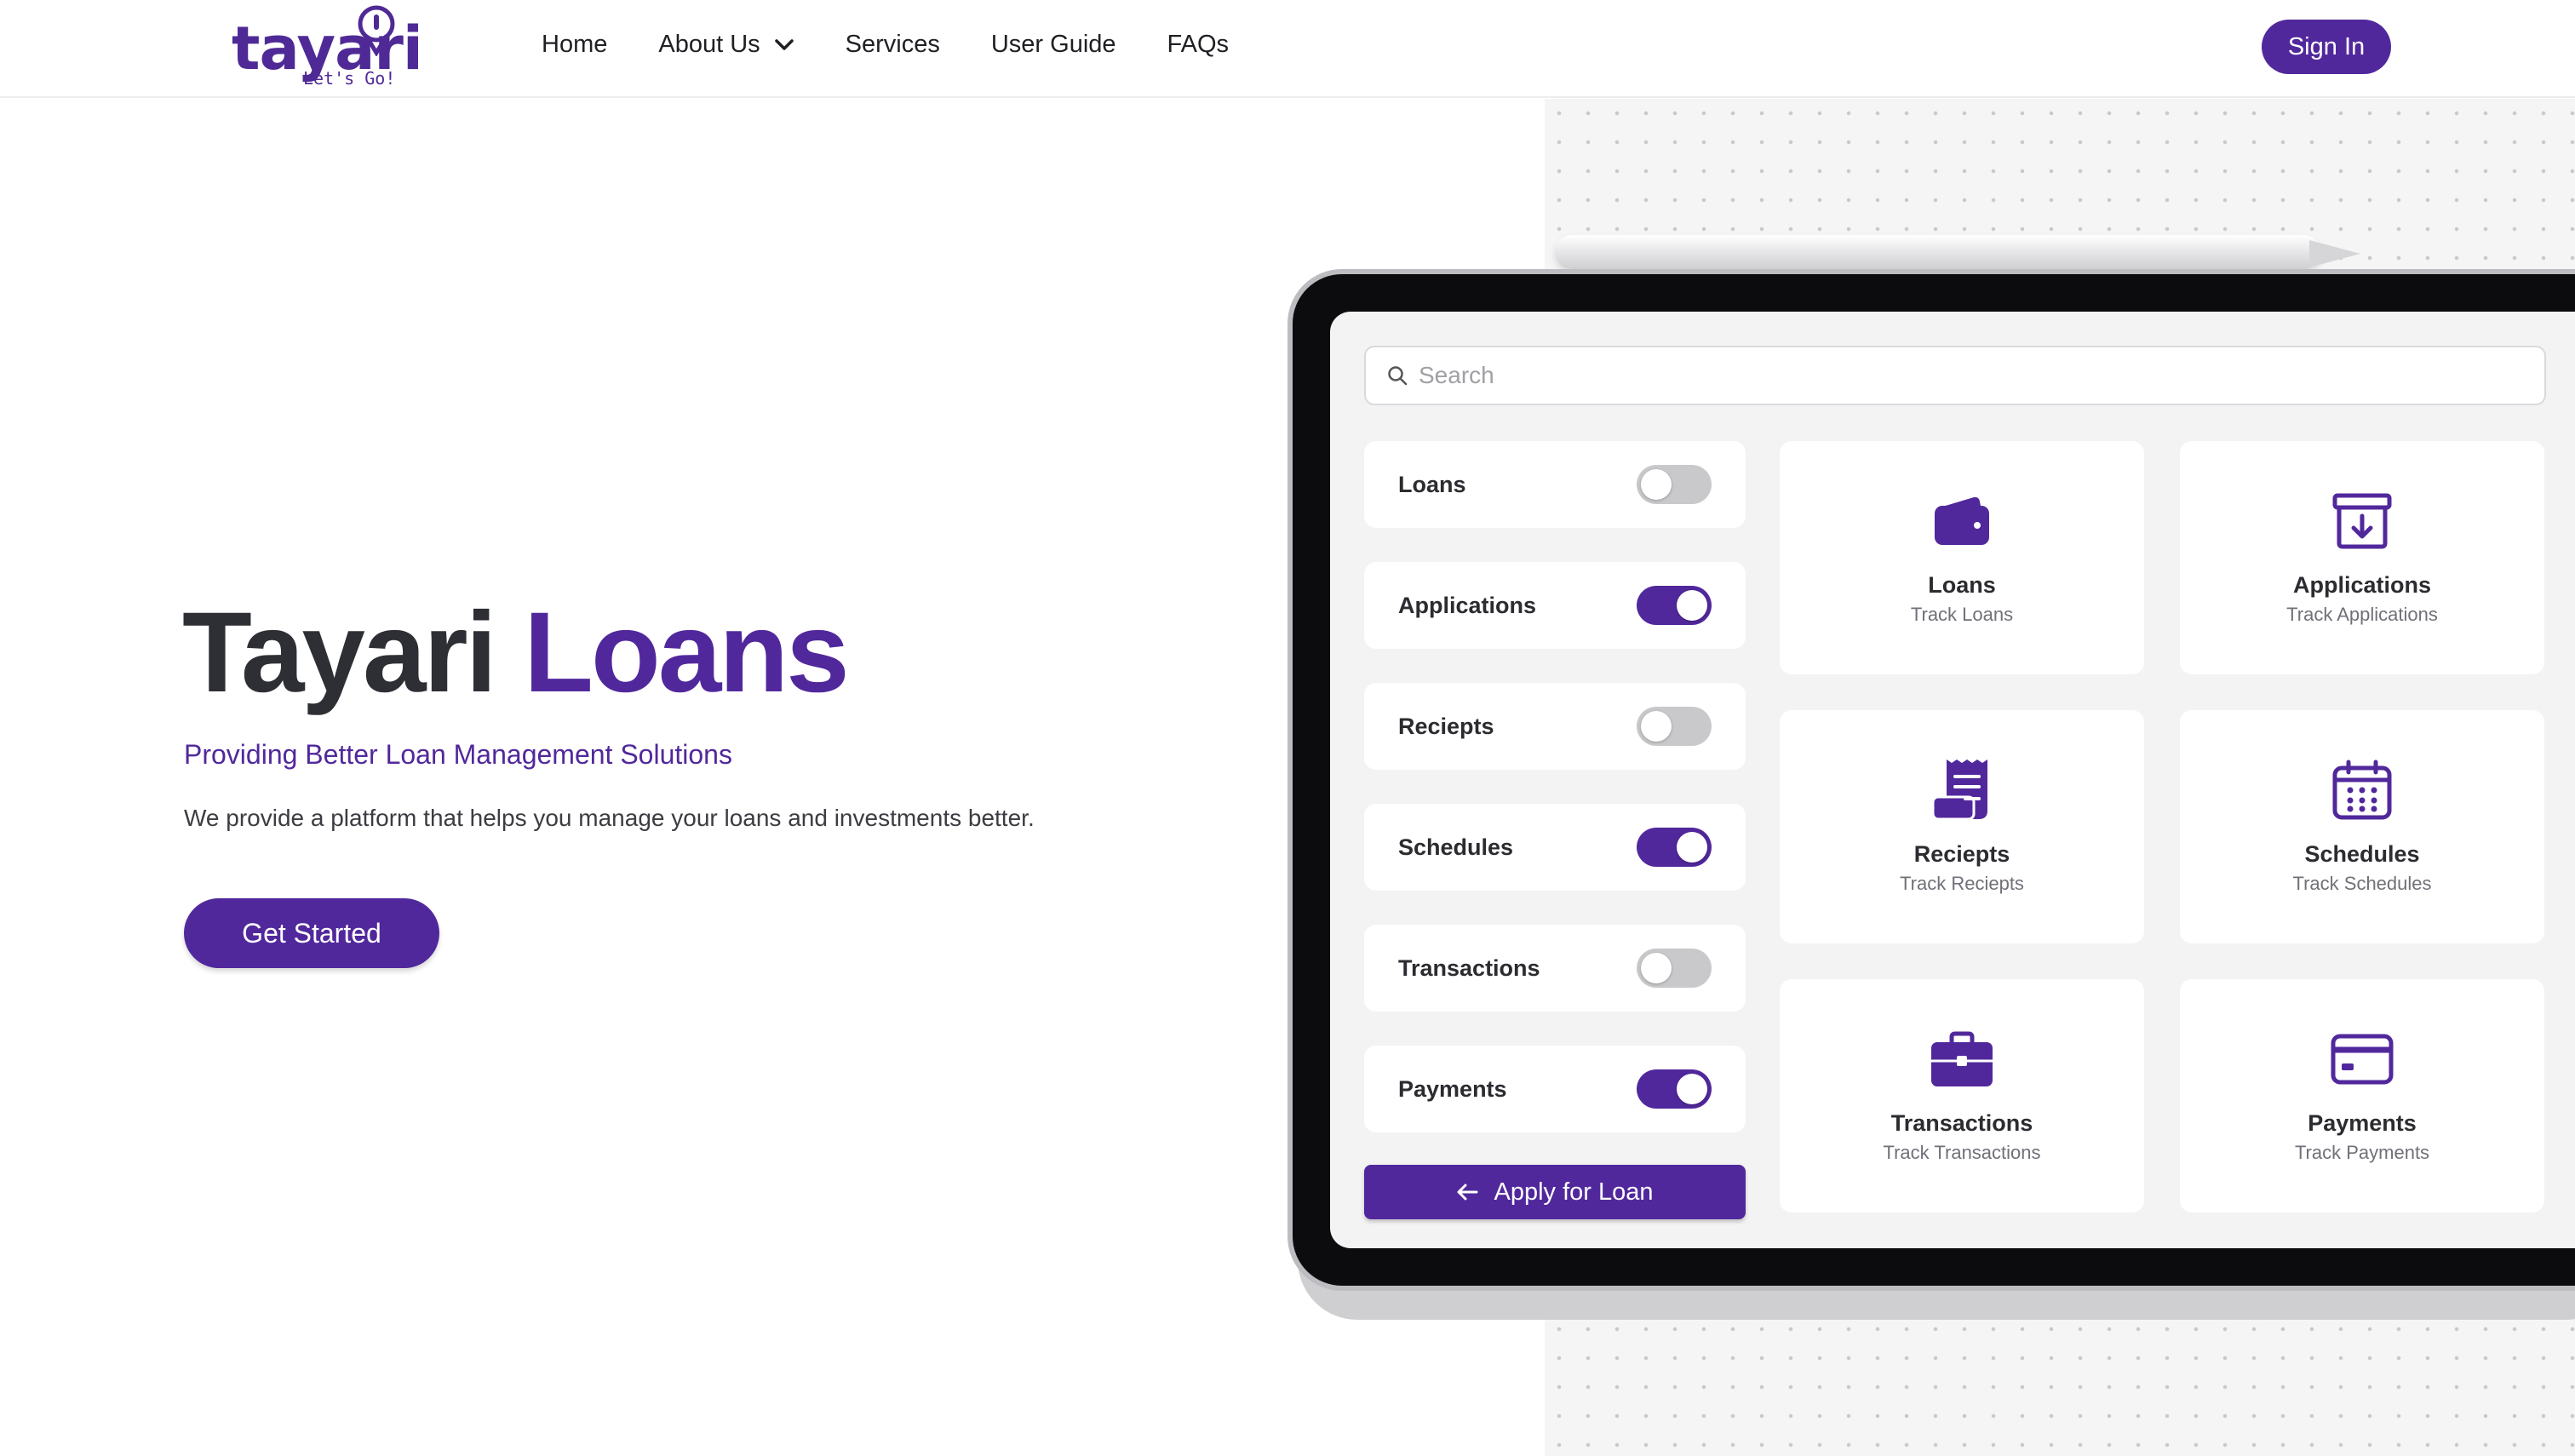 The width and height of the screenshot is (2575, 1456). What do you see at coordinates (2362, 790) in the screenshot?
I see `calendar-icon` at bounding box center [2362, 790].